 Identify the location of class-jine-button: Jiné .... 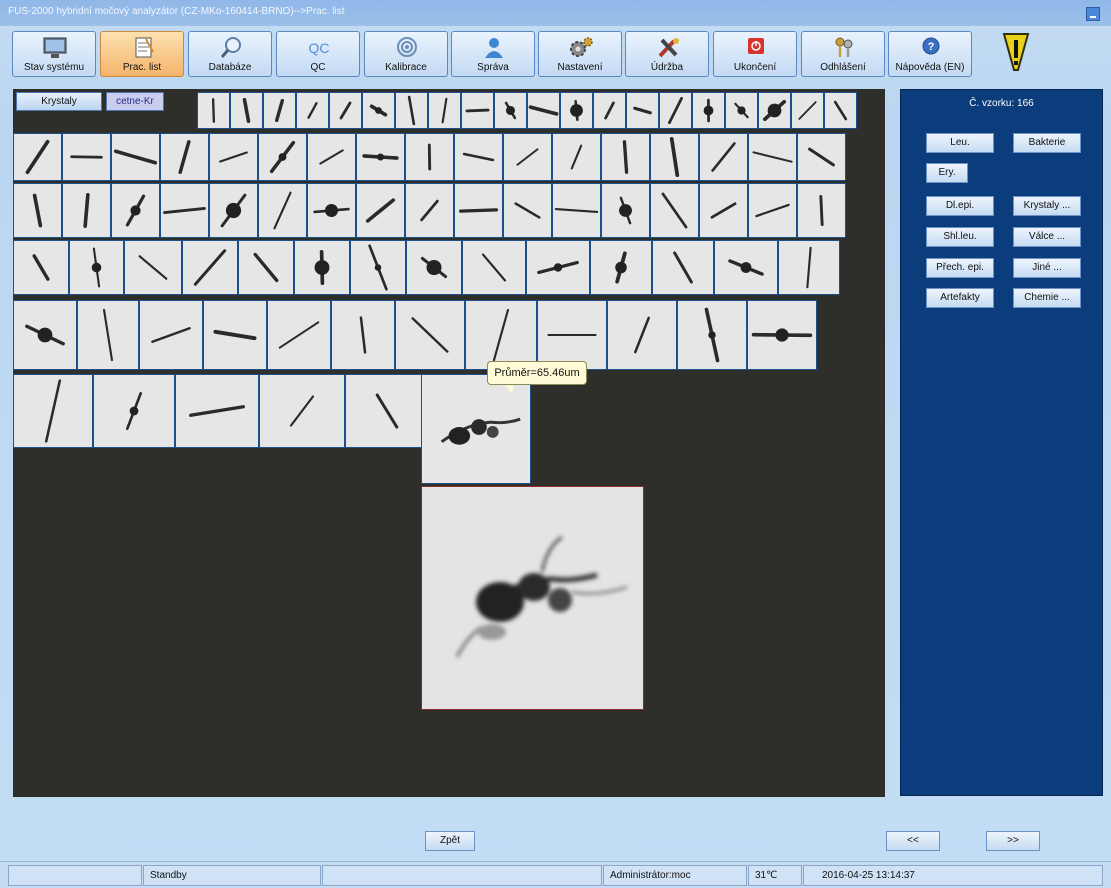
(1047, 268).